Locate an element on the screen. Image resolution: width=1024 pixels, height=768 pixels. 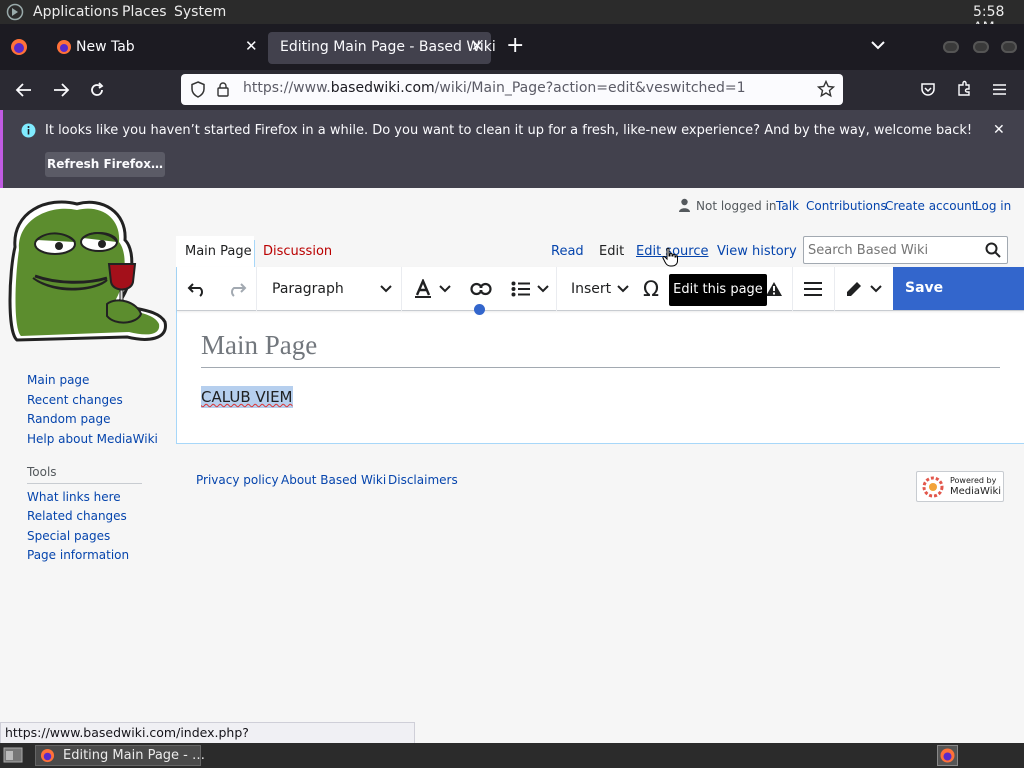
edit-mode-dropdown is located at coordinates (863, 289).